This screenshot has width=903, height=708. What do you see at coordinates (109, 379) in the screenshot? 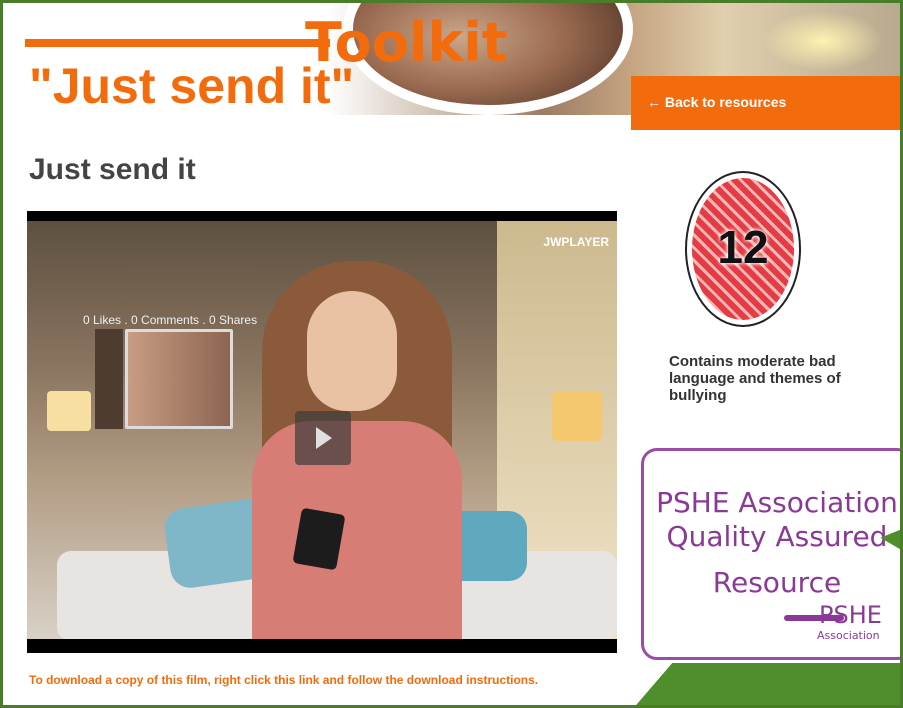
I see `social-thumb-side` at bounding box center [109, 379].